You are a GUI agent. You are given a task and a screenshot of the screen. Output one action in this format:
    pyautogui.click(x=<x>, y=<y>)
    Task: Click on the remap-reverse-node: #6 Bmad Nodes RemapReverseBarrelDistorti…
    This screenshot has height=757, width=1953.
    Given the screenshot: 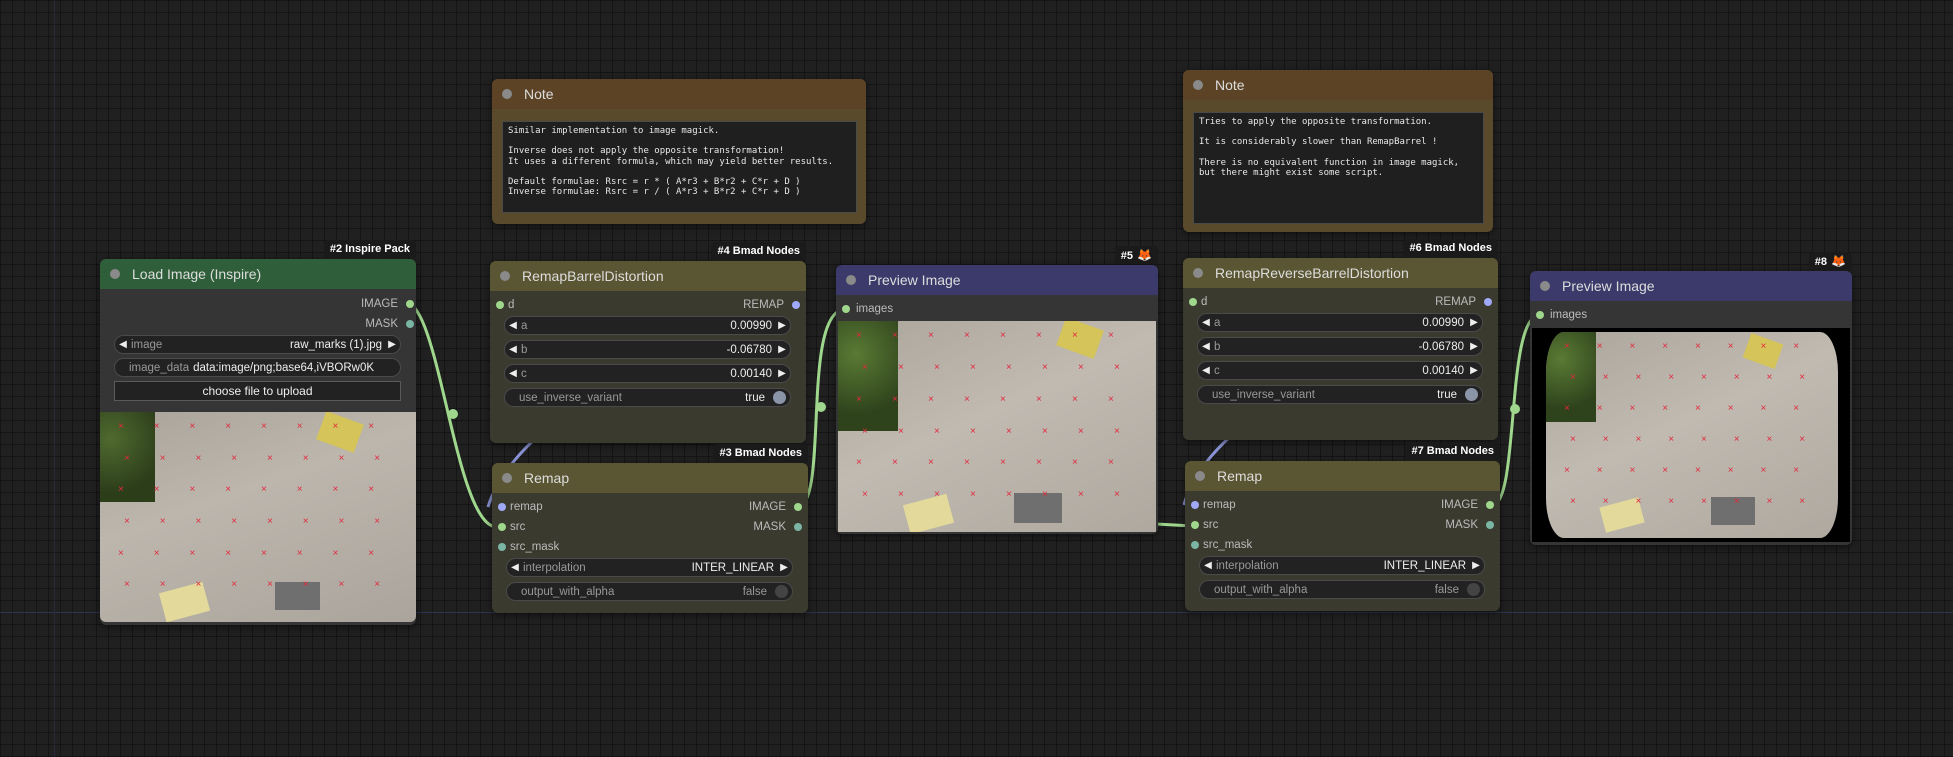 What is the action you would take?
    pyautogui.click(x=1340, y=339)
    